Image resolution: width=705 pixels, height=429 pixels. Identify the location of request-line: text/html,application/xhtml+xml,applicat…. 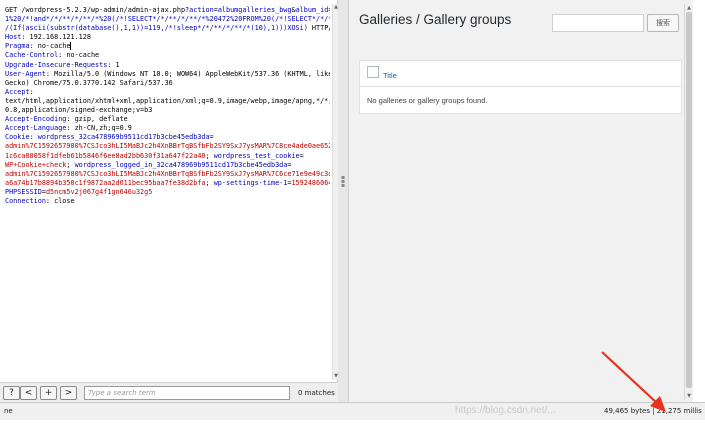
(167, 101).